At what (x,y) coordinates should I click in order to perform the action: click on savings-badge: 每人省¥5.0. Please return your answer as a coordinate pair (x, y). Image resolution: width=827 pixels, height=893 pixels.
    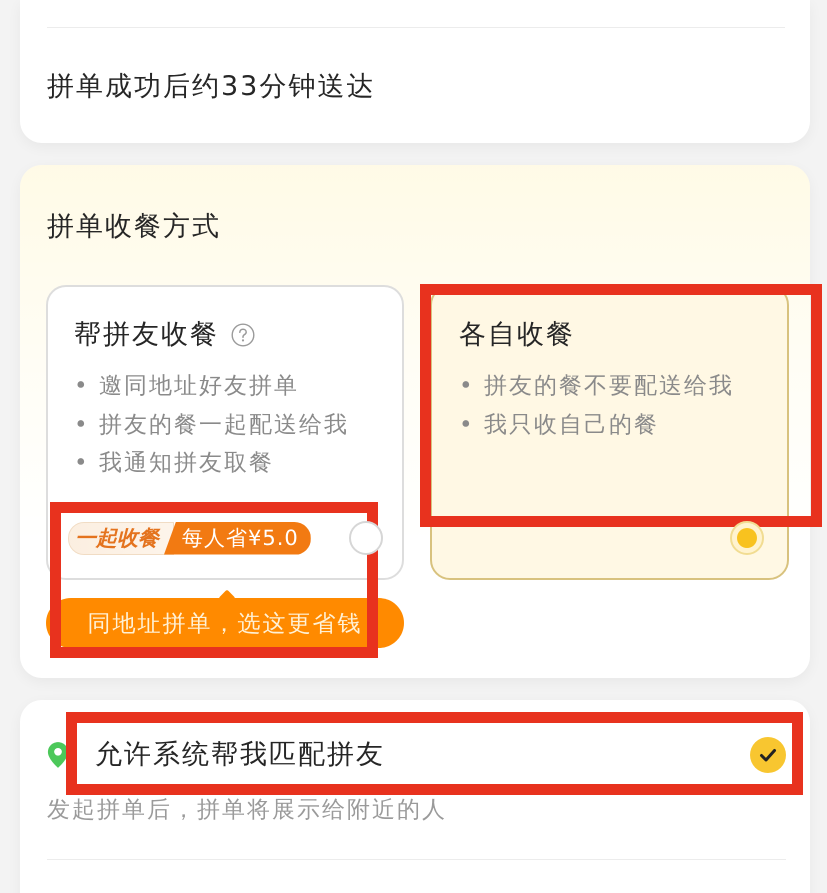
    Looking at the image, I should click on (237, 538).